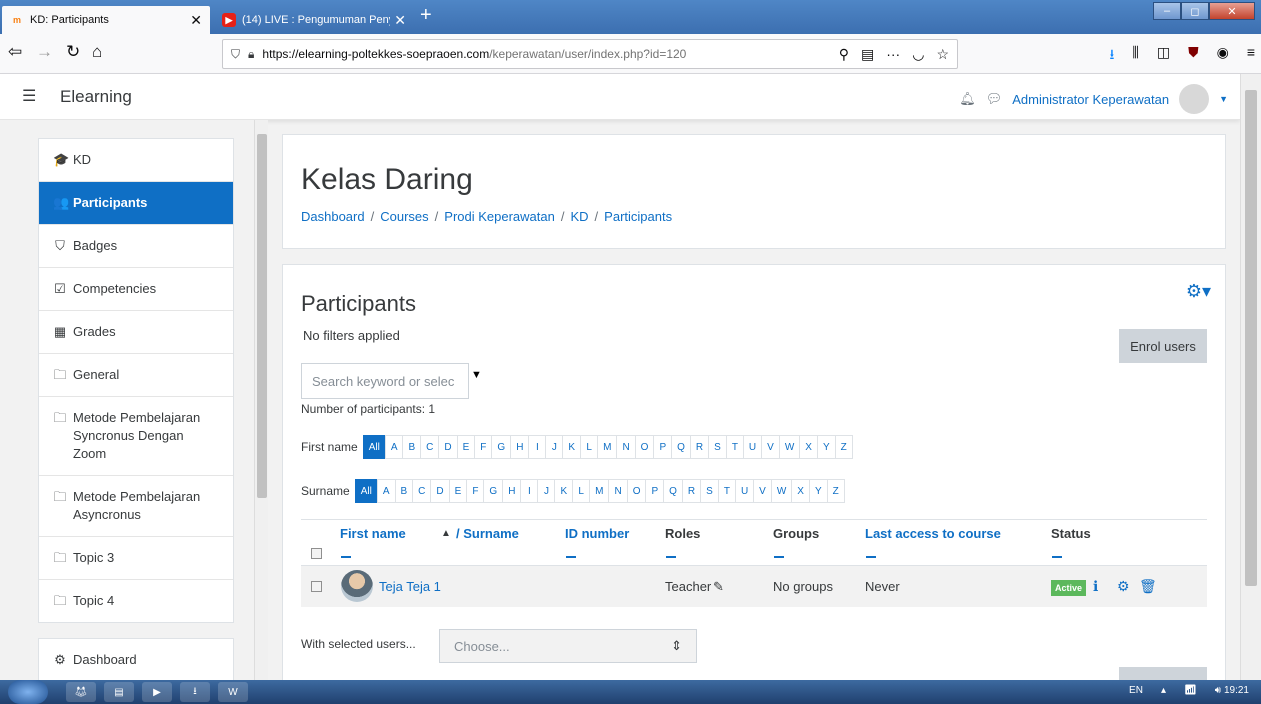 This screenshot has height=704, width=1261. I want to click on breadcrumb-courses: Courses, so click(404, 216).